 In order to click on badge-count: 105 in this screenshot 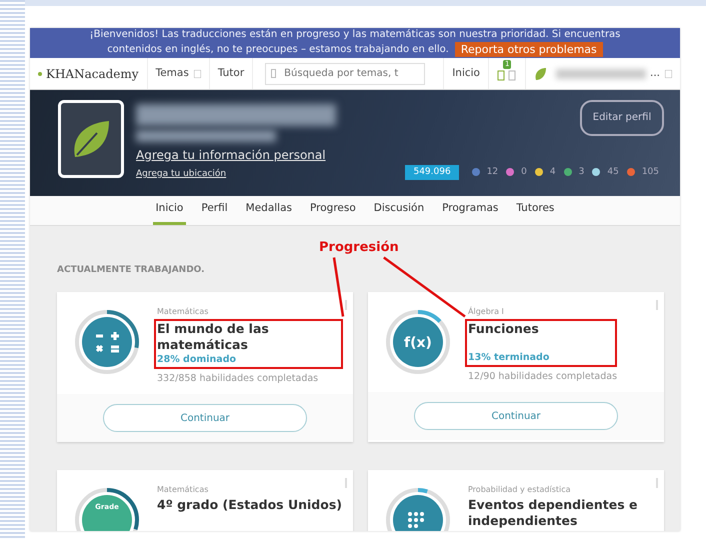, I will do `click(650, 172)`.